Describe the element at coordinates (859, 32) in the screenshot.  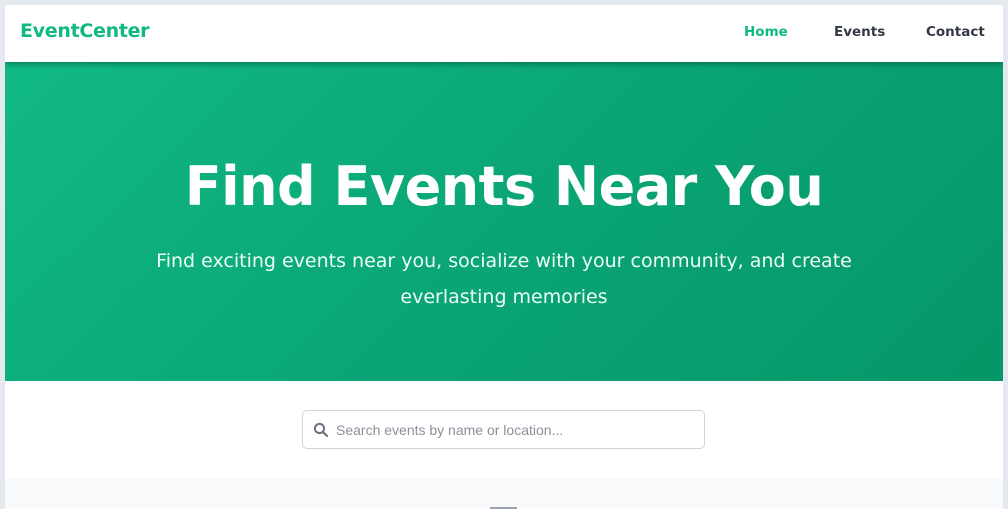
I see `nav-link-events: Events` at that location.